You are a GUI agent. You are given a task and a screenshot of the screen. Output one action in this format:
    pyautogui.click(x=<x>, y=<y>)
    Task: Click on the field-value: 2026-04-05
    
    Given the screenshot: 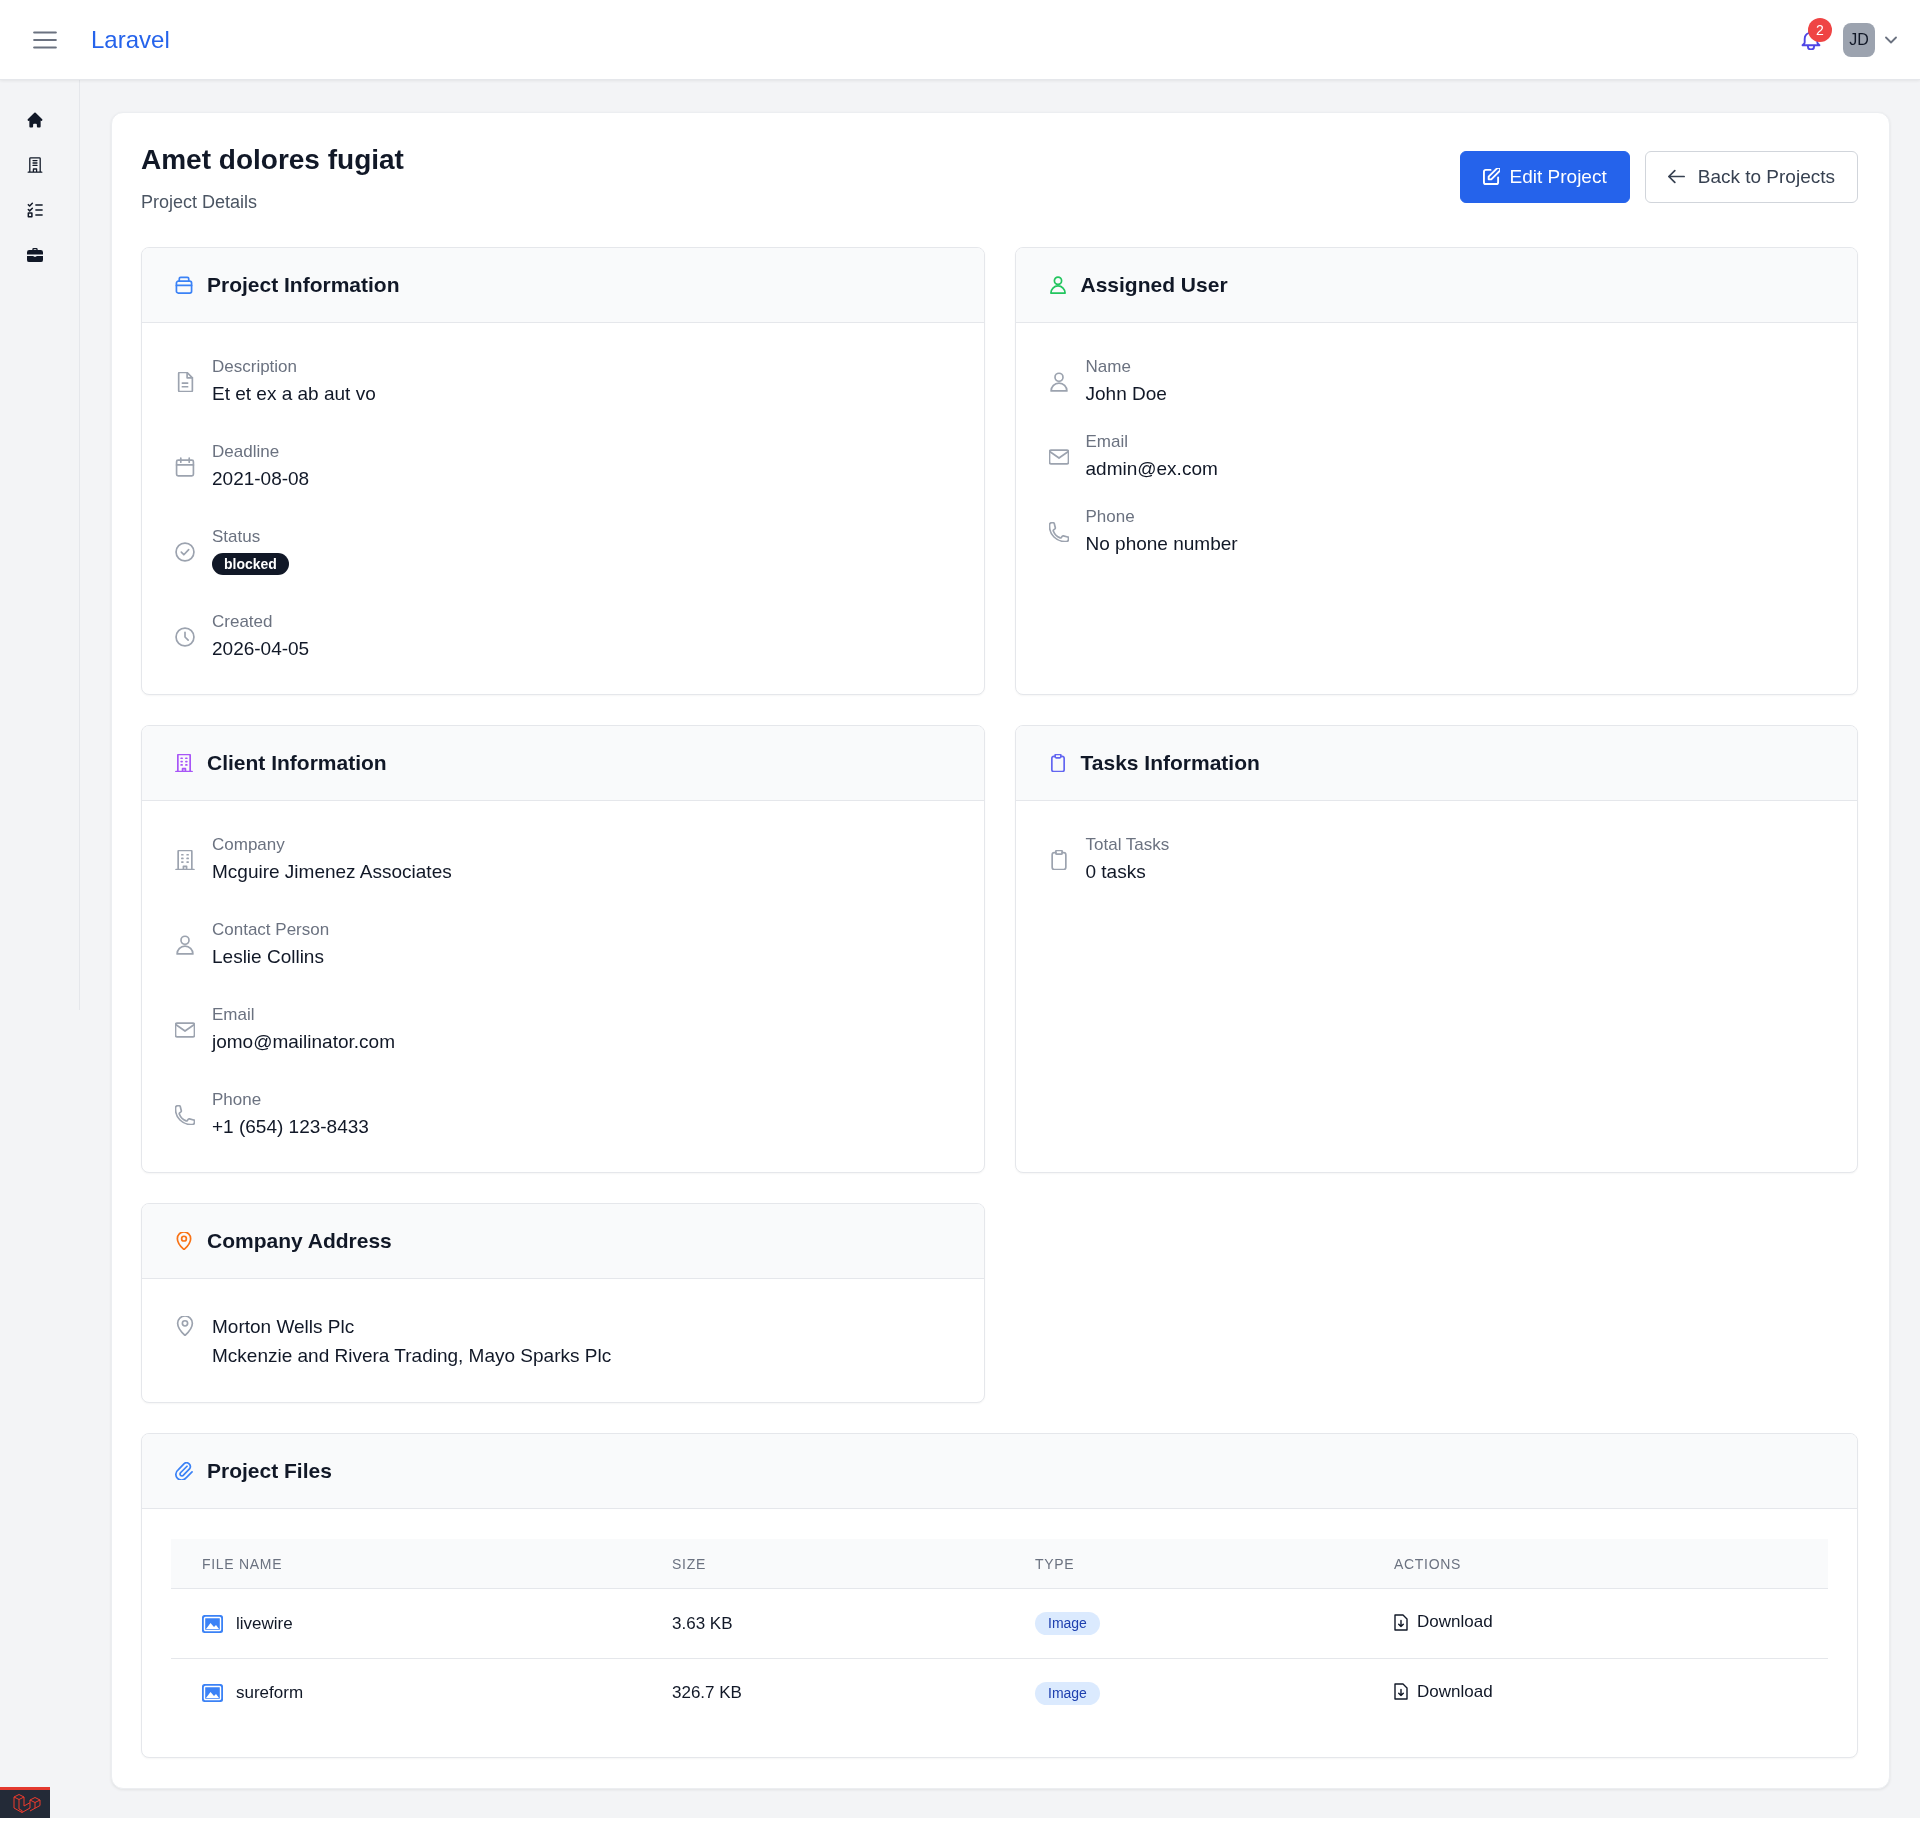 What is the action you would take?
    pyautogui.click(x=261, y=649)
    